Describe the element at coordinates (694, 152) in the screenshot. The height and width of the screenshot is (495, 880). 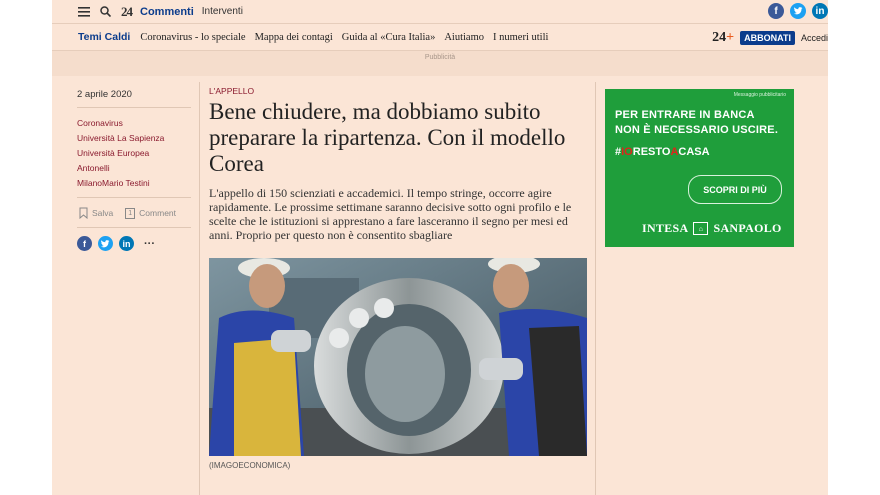
I see `hashtag-casa: CASA` at that location.